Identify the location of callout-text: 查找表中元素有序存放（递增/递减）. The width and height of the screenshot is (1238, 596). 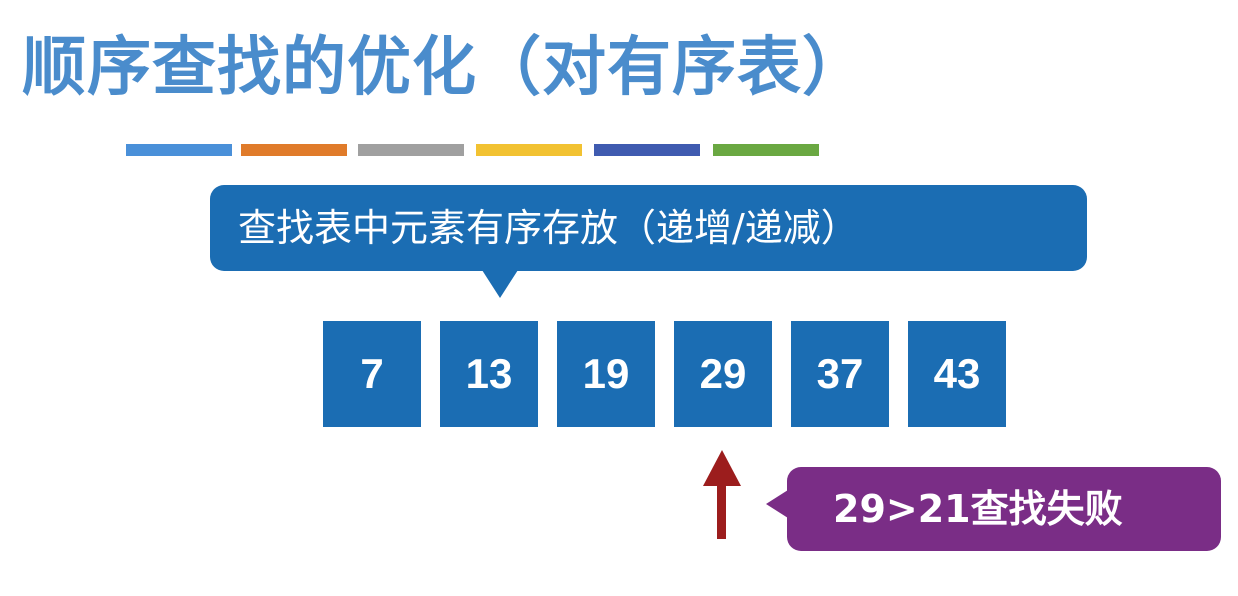
(548, 228).